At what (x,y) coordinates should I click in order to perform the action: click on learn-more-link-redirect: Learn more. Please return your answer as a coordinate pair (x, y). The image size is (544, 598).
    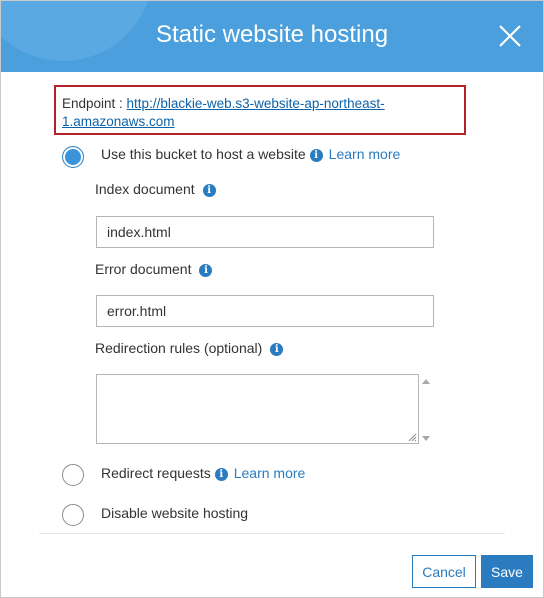
    Looking at the image, I should click on (270, 473).